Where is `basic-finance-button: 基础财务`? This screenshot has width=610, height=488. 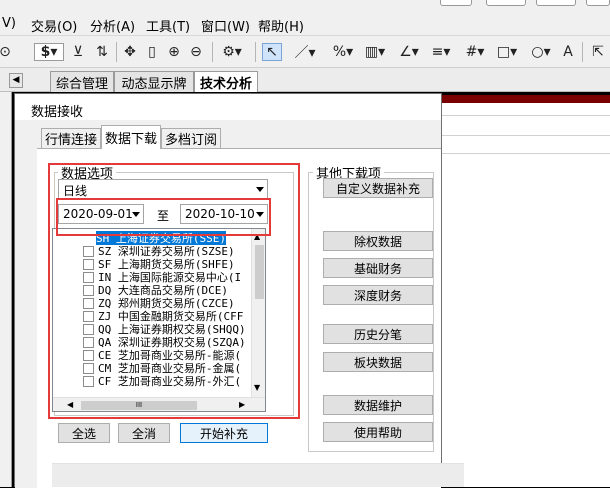
basic-finance-button: 基础财务 is located at coordinates (378, 268).